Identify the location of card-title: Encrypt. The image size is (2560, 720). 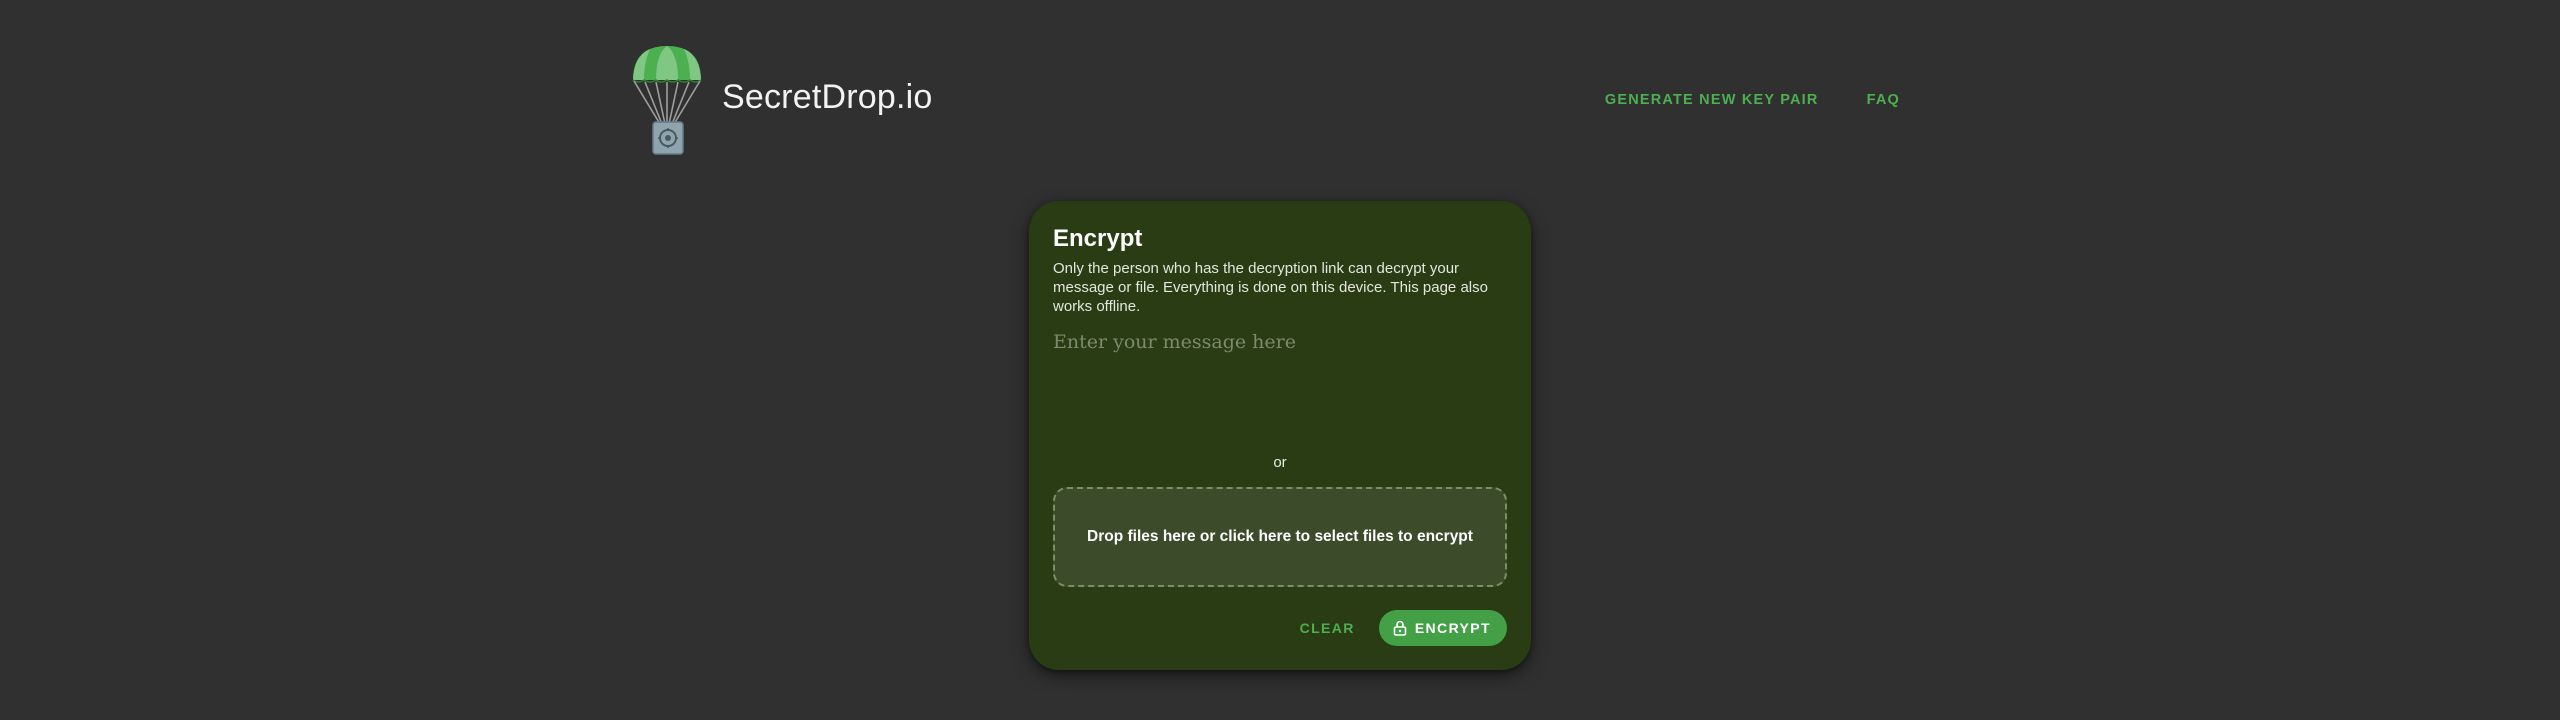
(1098, 238).